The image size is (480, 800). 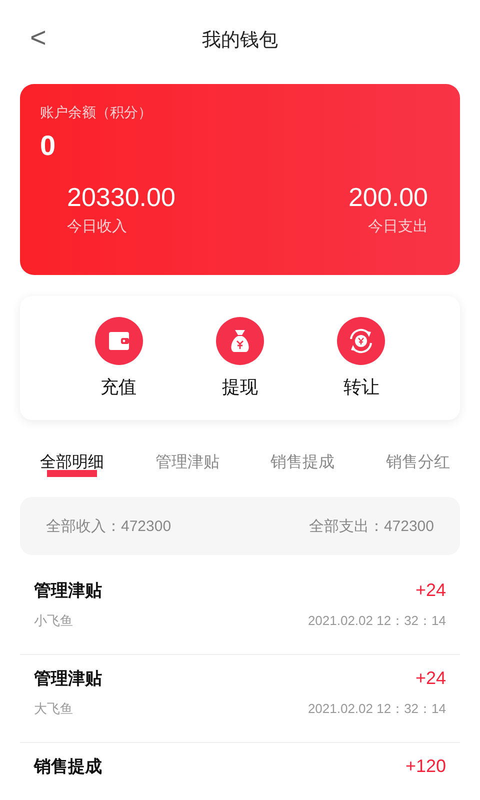 I want to click on recharge-button: 充值, so click(x=118, y=358).